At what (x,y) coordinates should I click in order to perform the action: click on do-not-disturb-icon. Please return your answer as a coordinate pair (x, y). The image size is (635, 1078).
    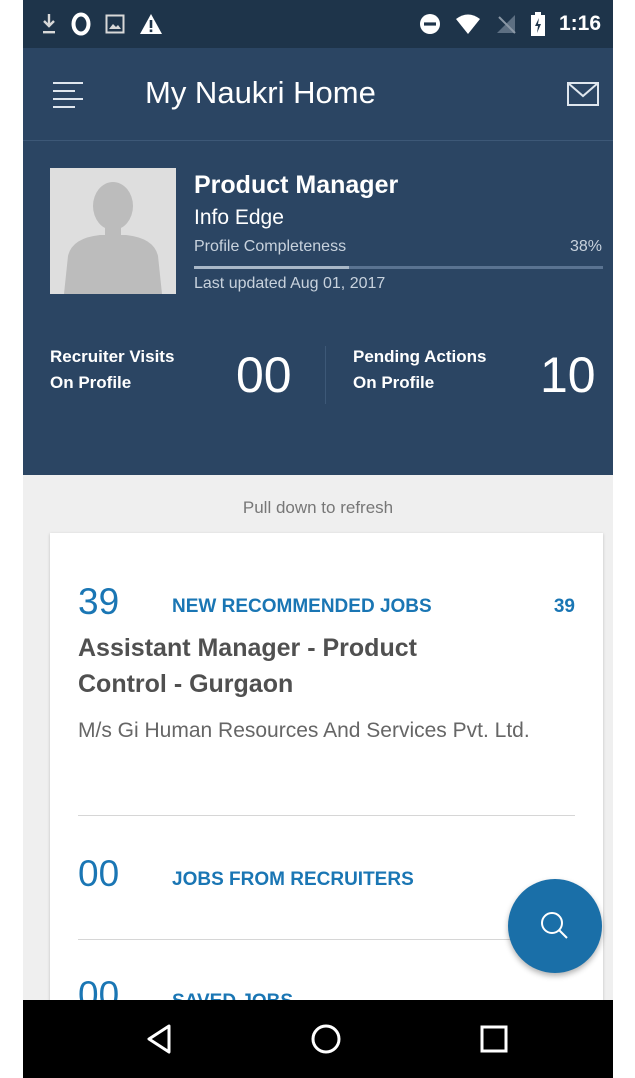
    Looking at the image, I should click on (429, 24).